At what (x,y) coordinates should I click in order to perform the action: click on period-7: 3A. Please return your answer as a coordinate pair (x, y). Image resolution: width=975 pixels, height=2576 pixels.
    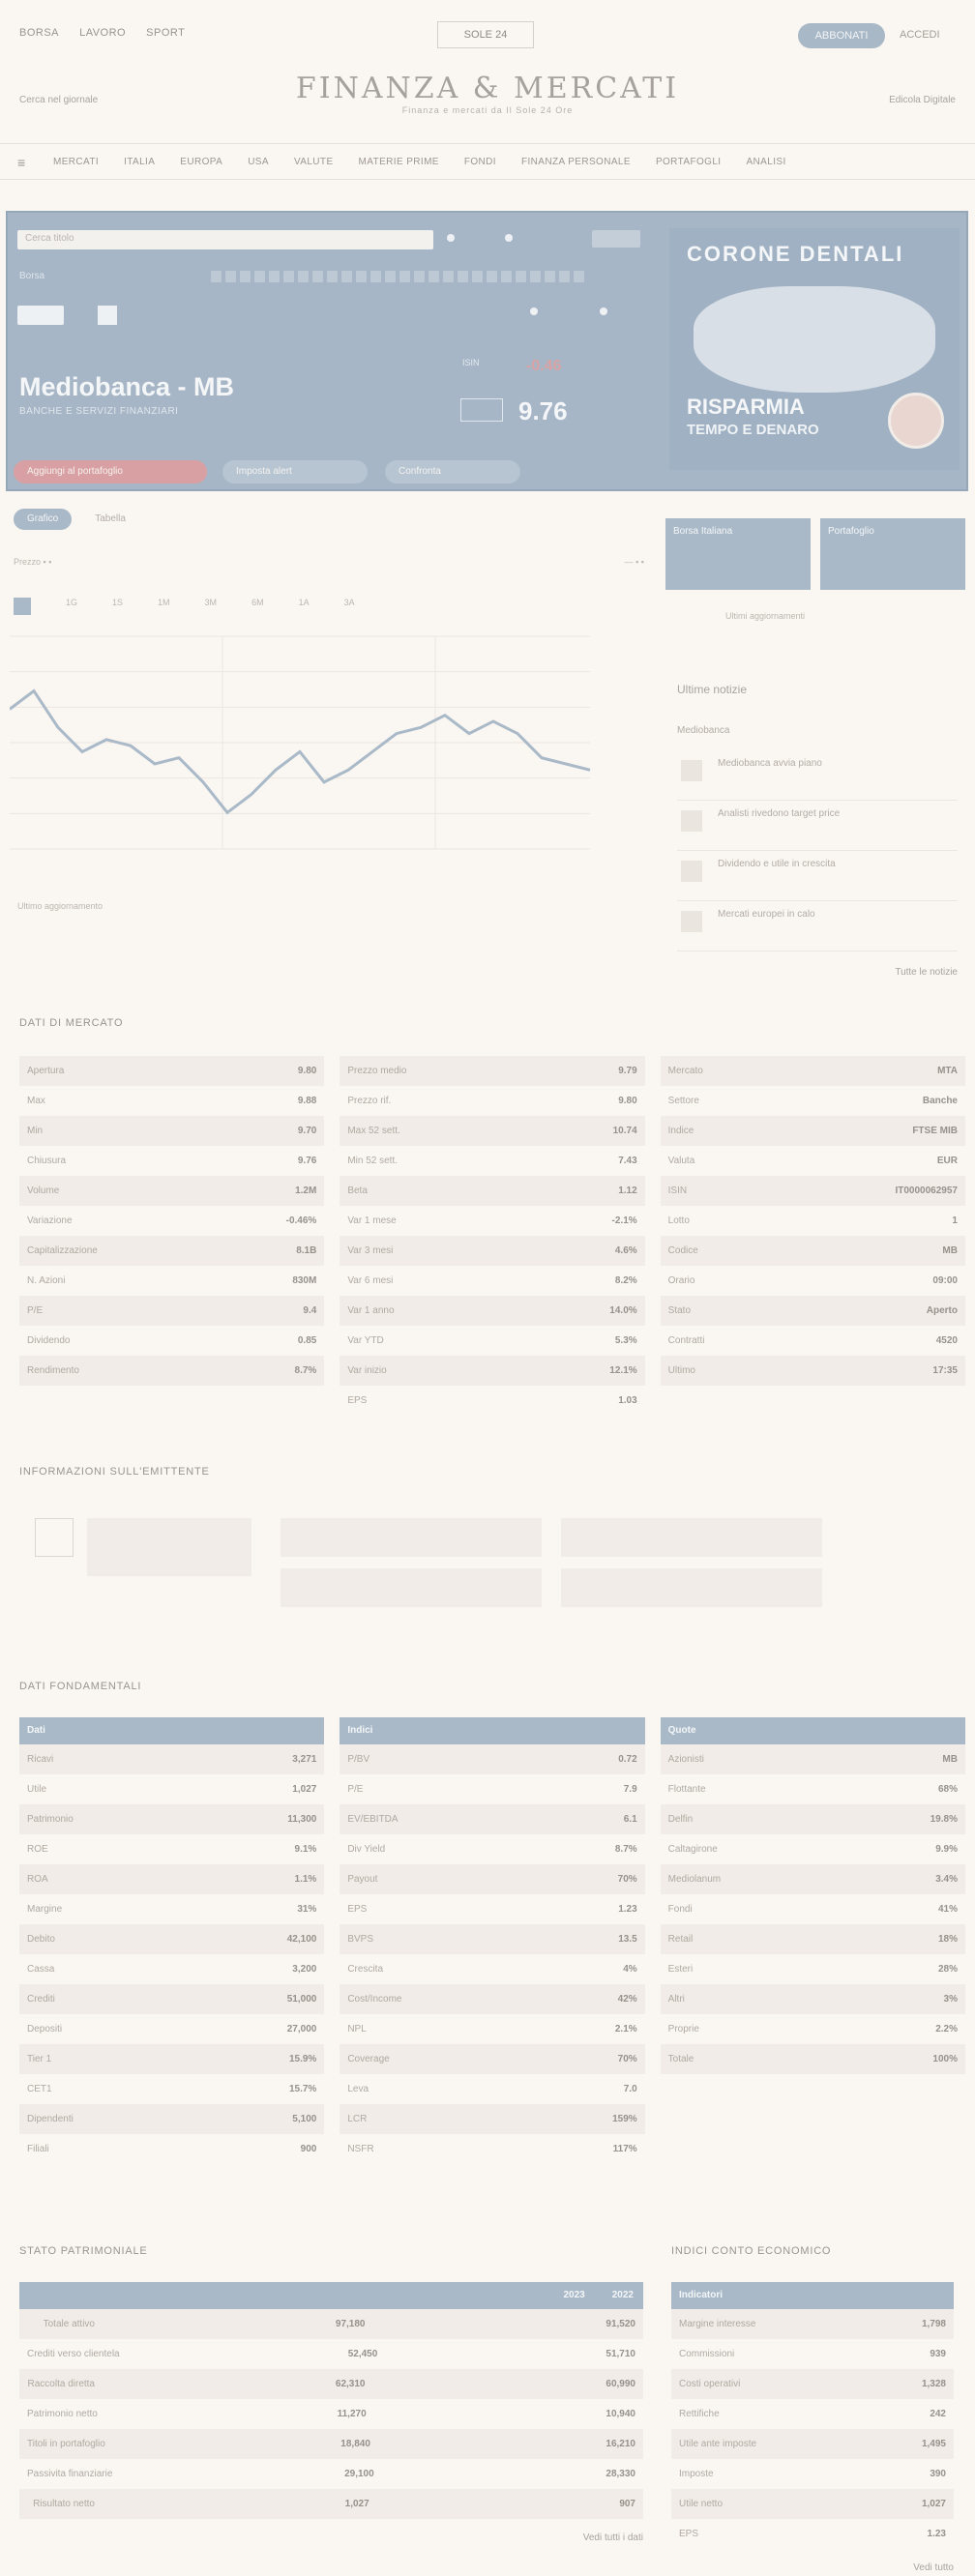
    Looking at the image, I should click on (349, 606).